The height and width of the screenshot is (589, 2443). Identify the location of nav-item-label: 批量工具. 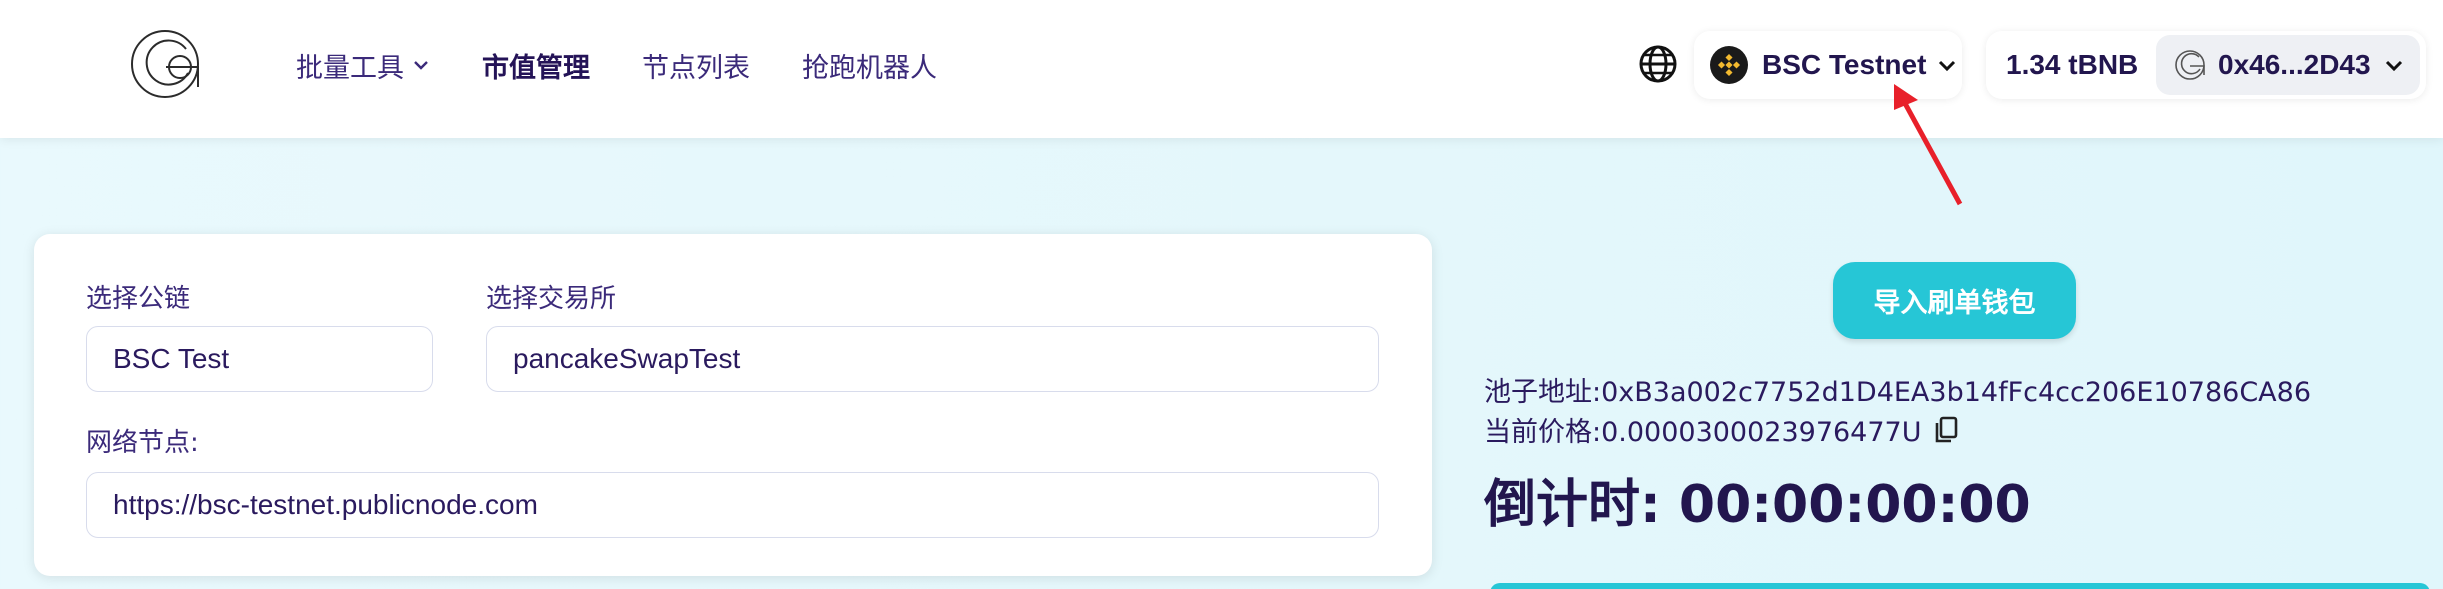
(350, 68).